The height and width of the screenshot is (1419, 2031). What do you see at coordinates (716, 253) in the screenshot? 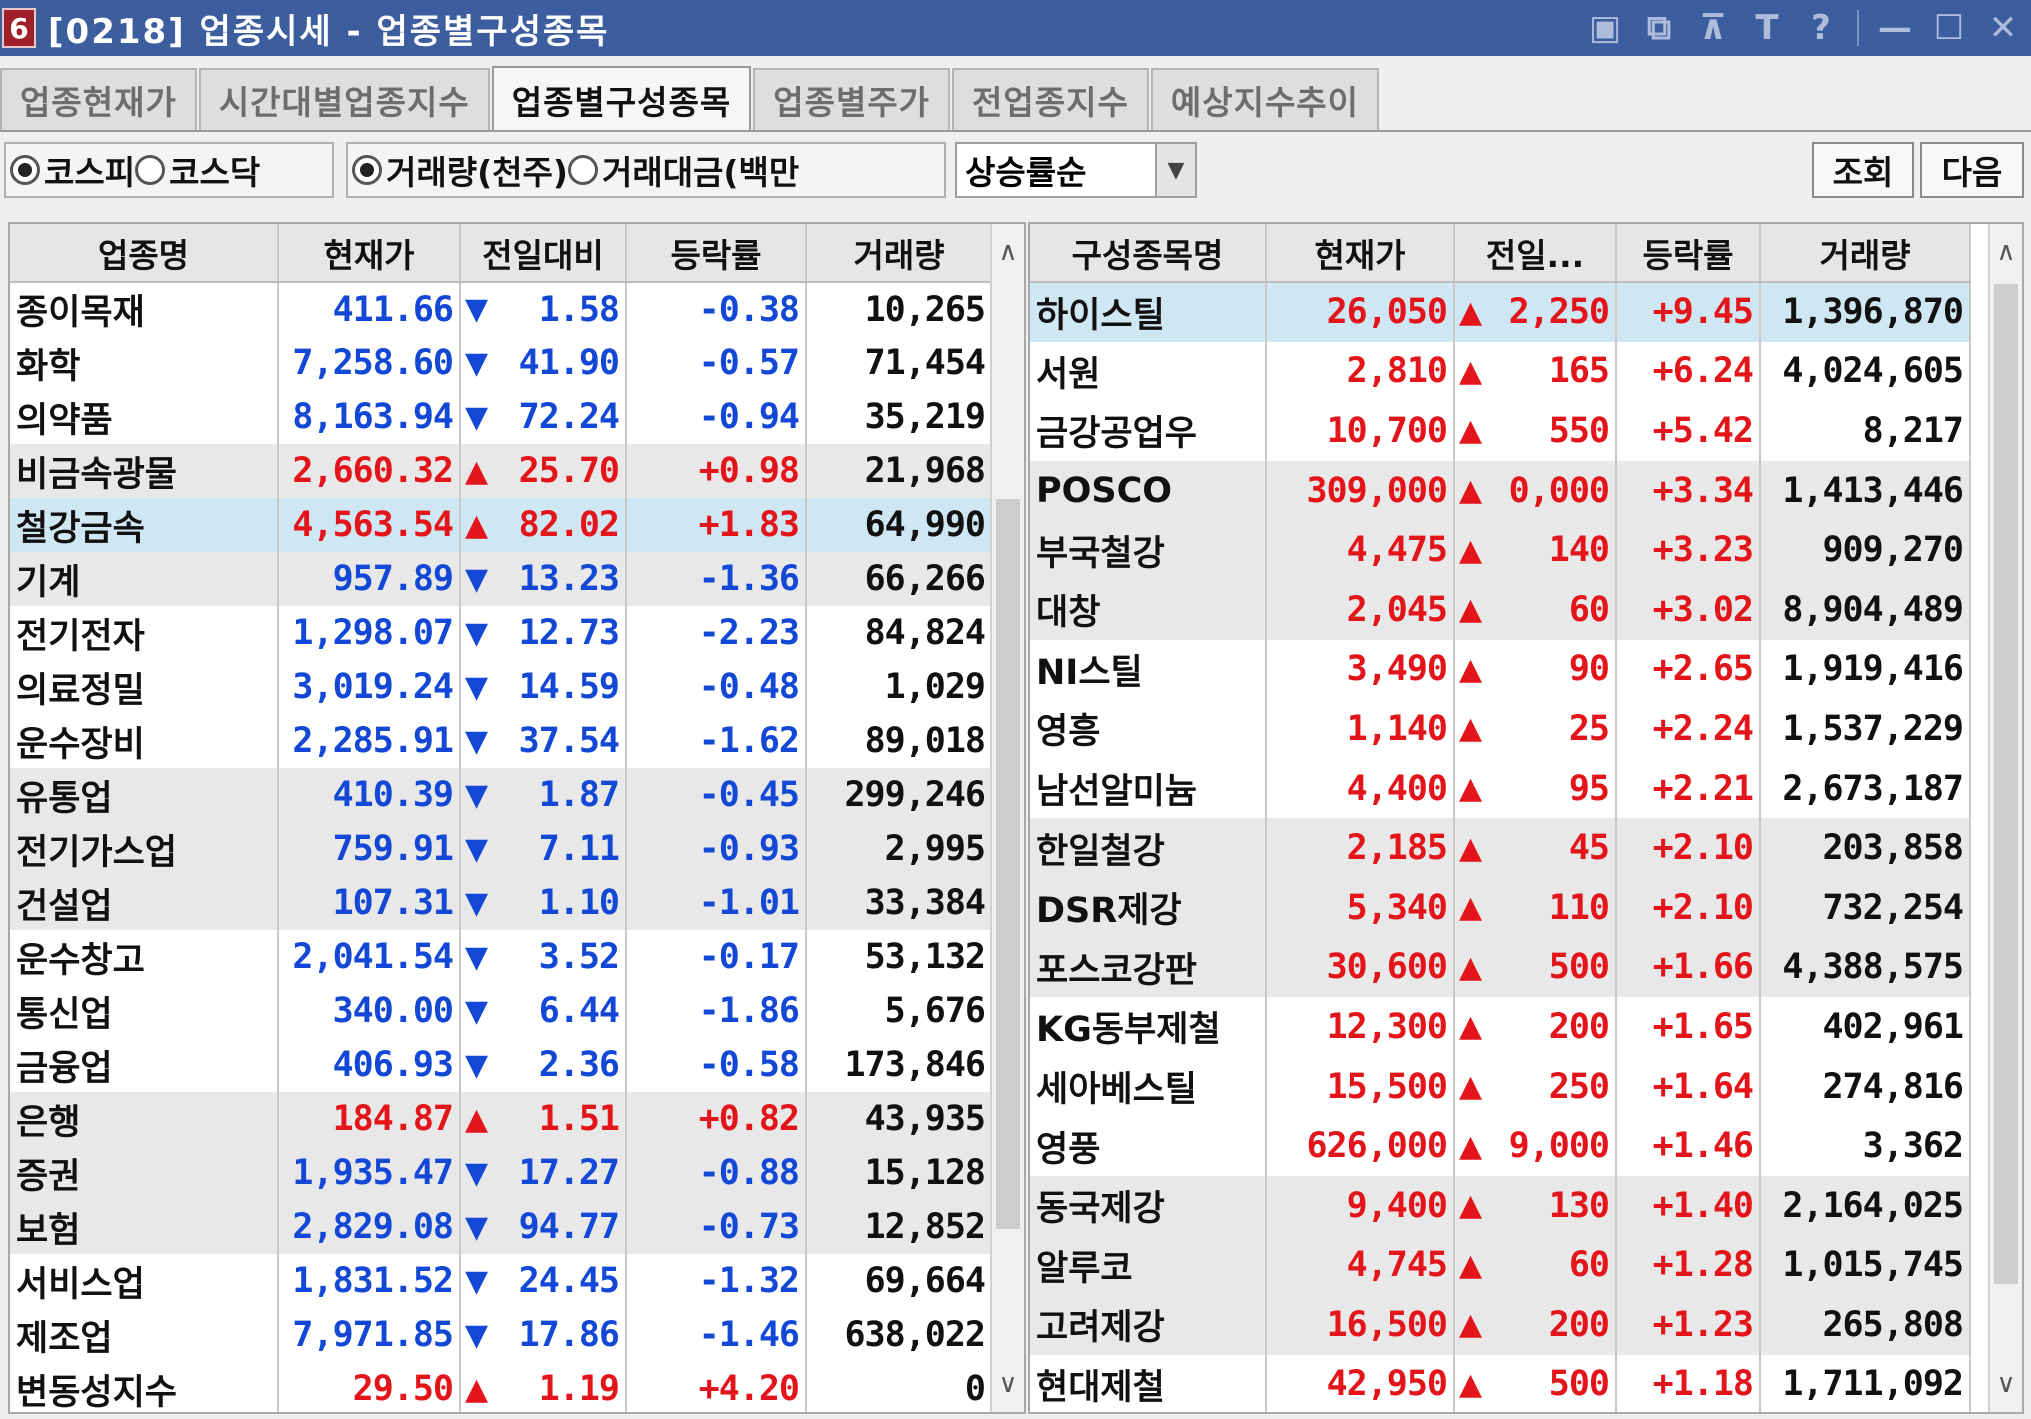
I see `column-header: 등락률` at bounding box center [716, 253].